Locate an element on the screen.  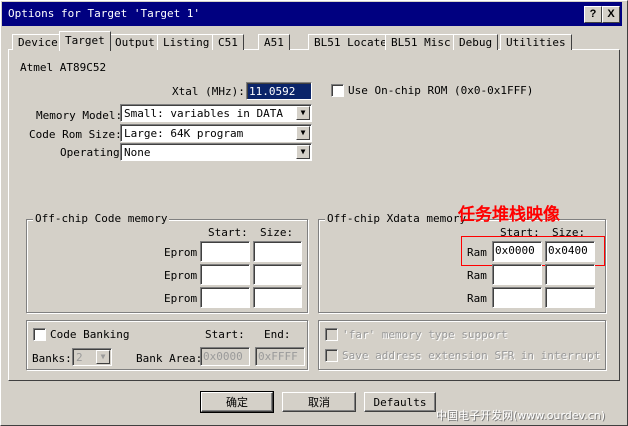
xtal-label: Xtal (MHz): is located at coordinates (208, 91).